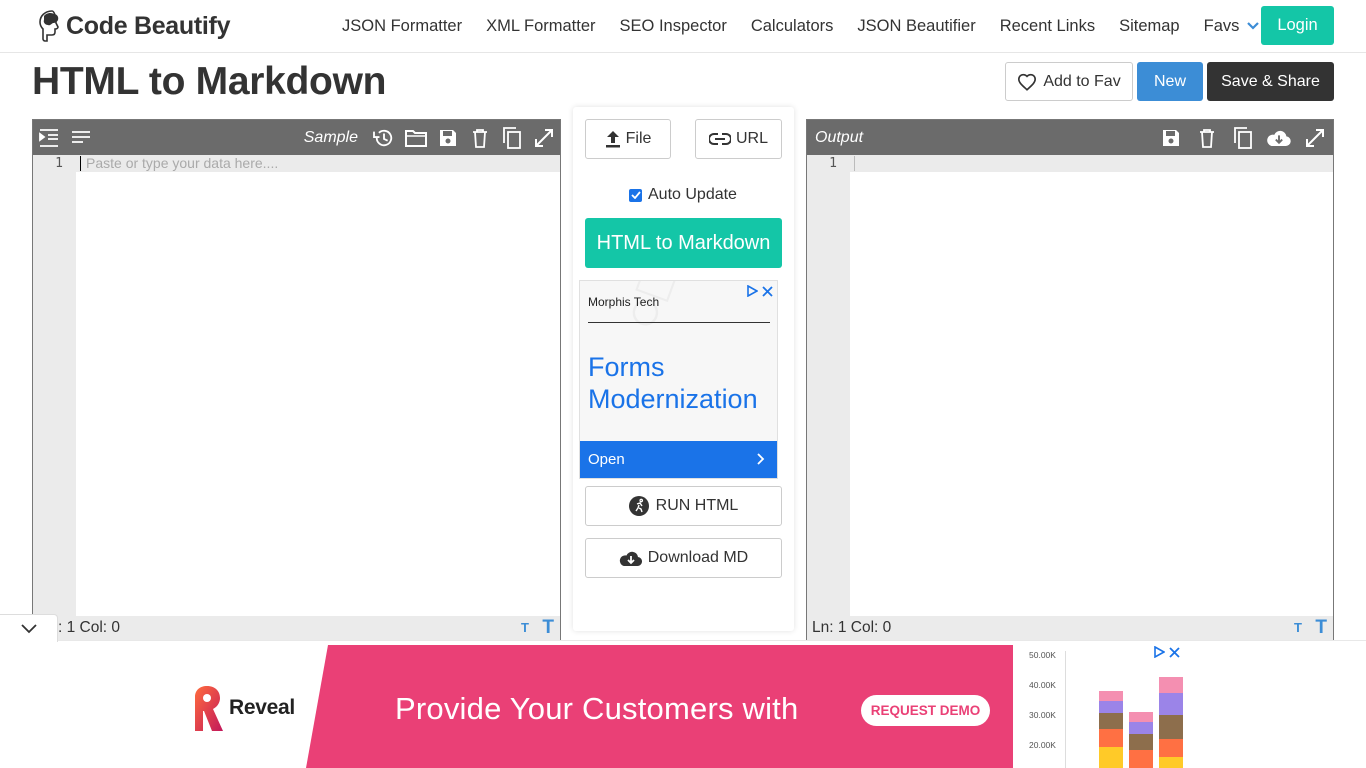 This screenshot has width=1366, height=768. I want to click on input-editor-tools: Sample, so click(432, 137).